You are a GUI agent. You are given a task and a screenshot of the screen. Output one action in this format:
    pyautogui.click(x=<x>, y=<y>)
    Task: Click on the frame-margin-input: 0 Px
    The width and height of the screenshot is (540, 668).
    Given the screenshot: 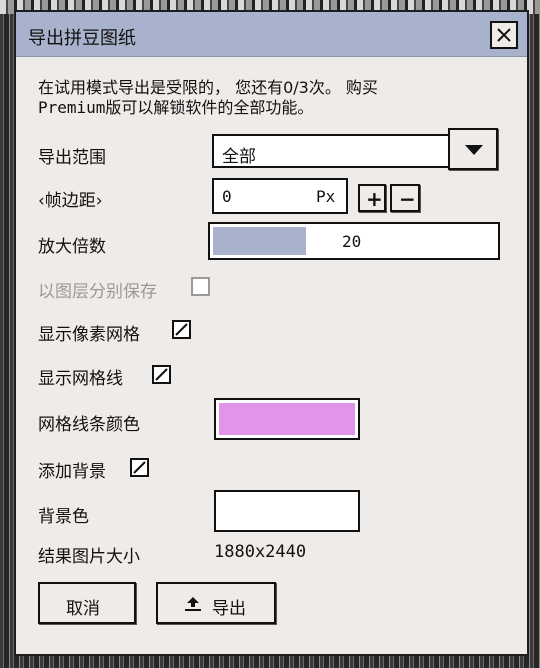 What is the action you would take?
    pyautogui.click(x=280, y=196)
    